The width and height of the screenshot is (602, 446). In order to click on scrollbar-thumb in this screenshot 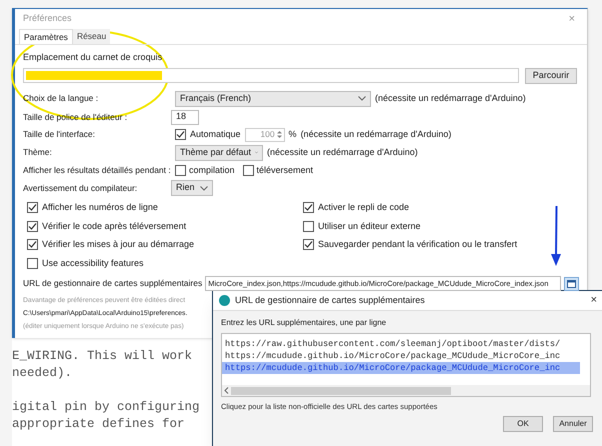, I will do `click(341, 390)`.